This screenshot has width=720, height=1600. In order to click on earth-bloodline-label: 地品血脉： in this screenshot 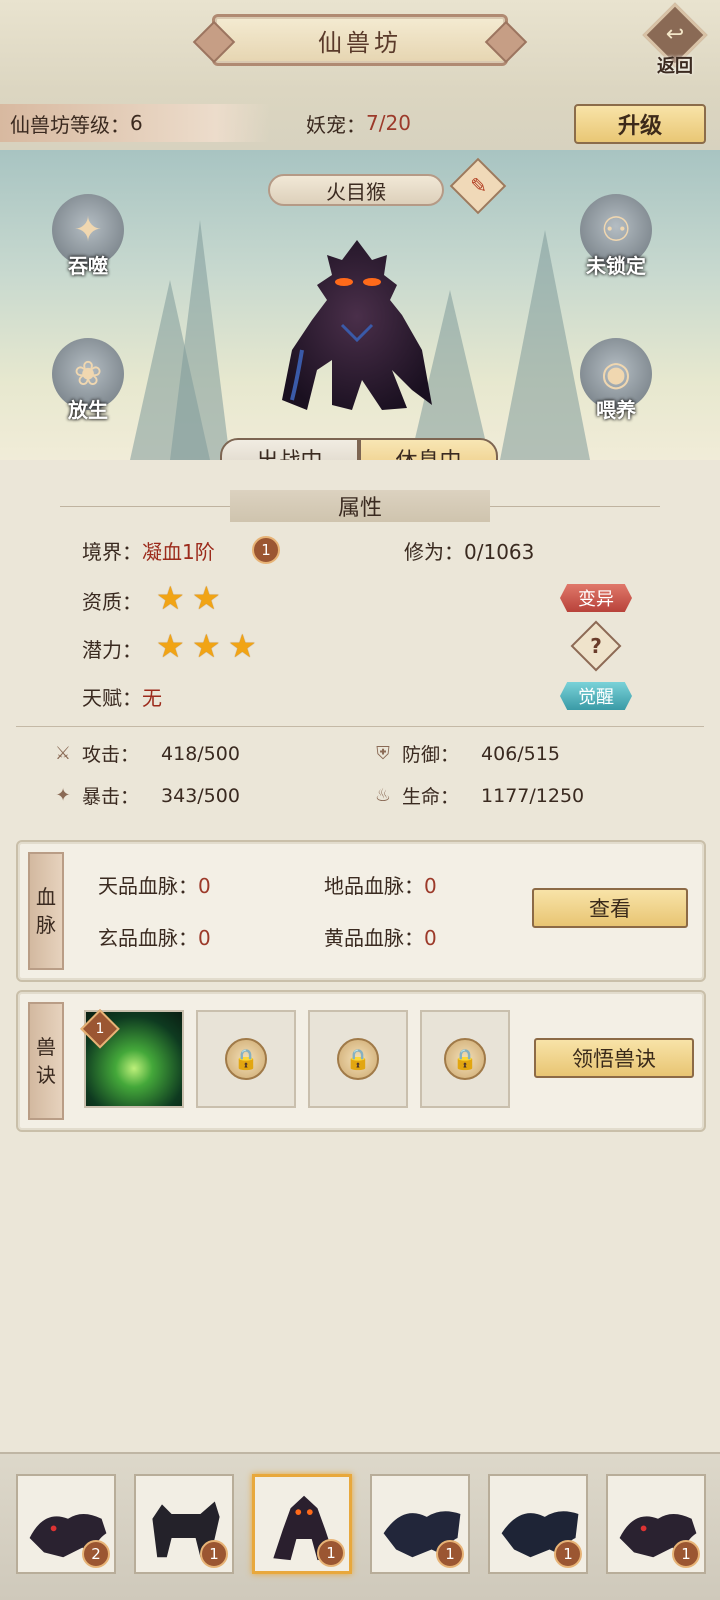, I will do `click(374, 886)`.